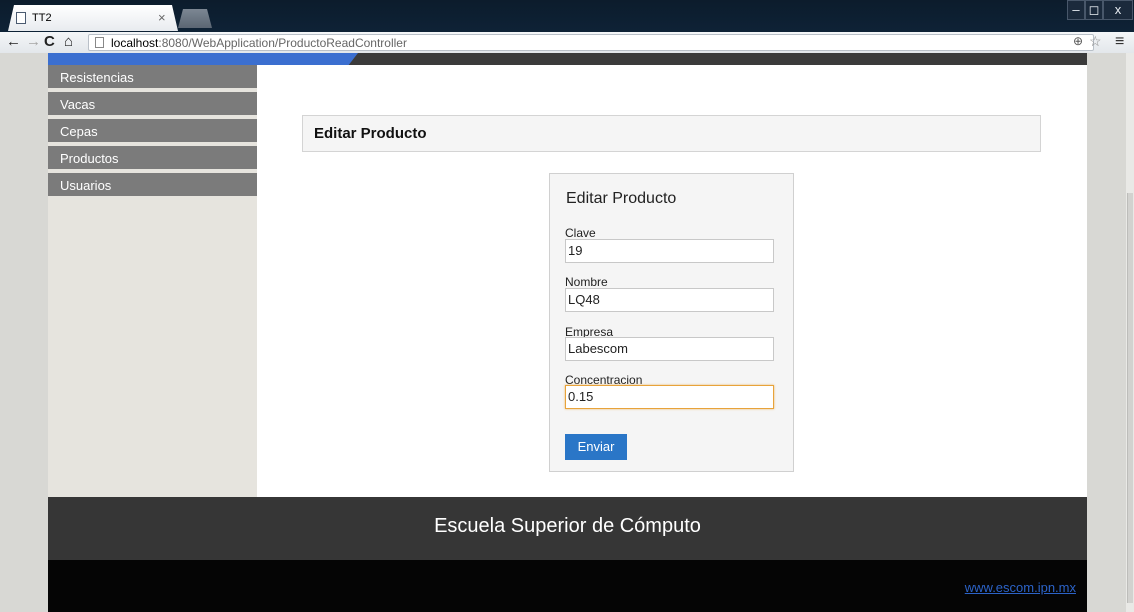 Image resolution: width=1134 pixels, height=612 pixels. What do you see at coordinates (1118, 10) in the screenshot?
I see `close-window-button: x` at bounding box center [1118, 10].